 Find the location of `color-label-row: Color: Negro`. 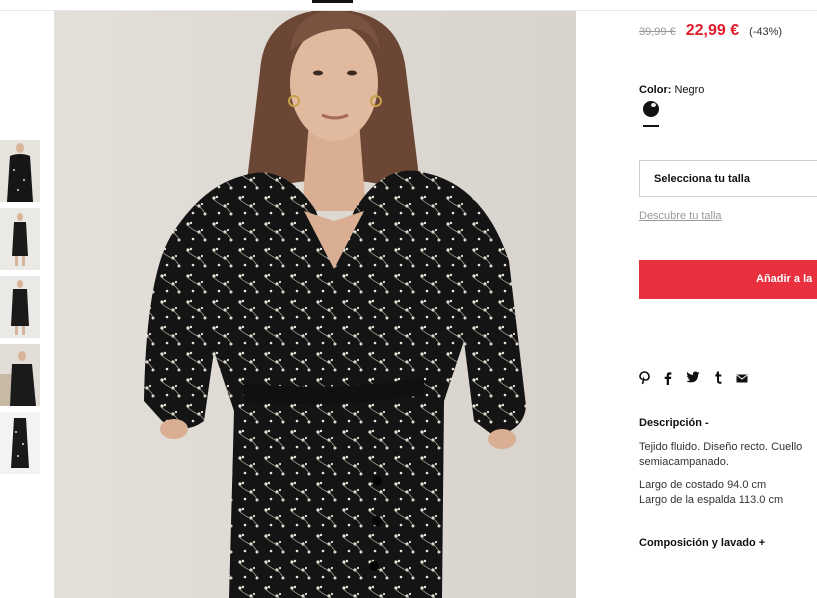

color-label-row: Color: Negro is located at coordinates (671, 90).